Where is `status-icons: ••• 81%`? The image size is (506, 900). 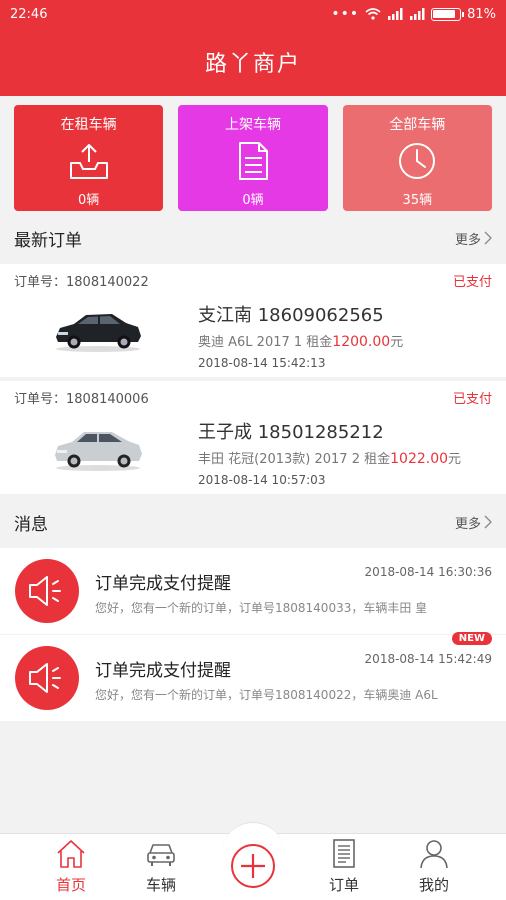 status-icons: ••• 81% is located at coordinates (413, 14).